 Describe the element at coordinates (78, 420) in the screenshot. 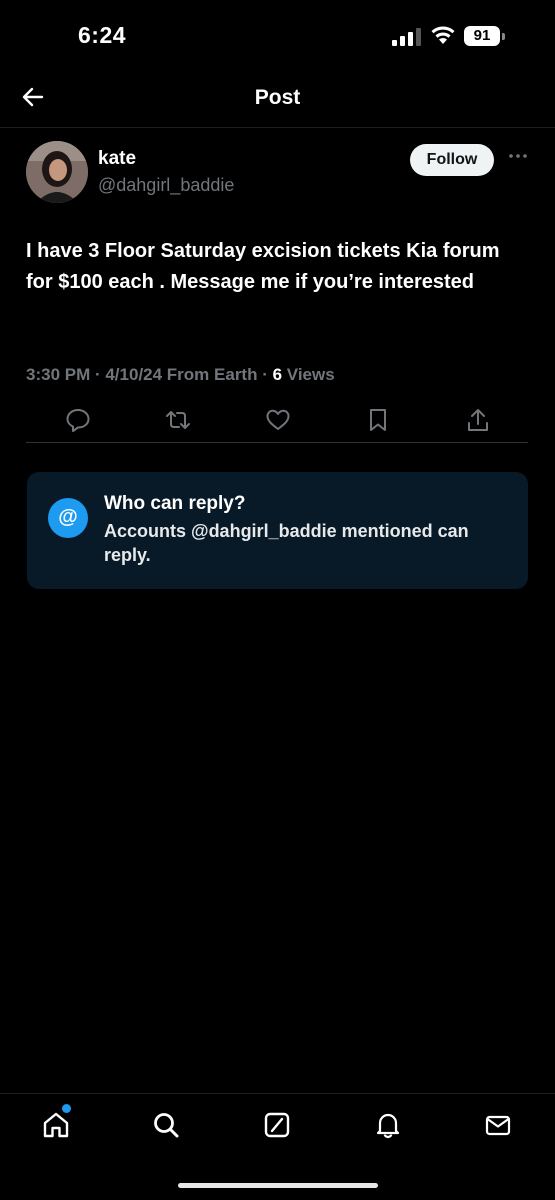

I see `reply-icon` at that location.